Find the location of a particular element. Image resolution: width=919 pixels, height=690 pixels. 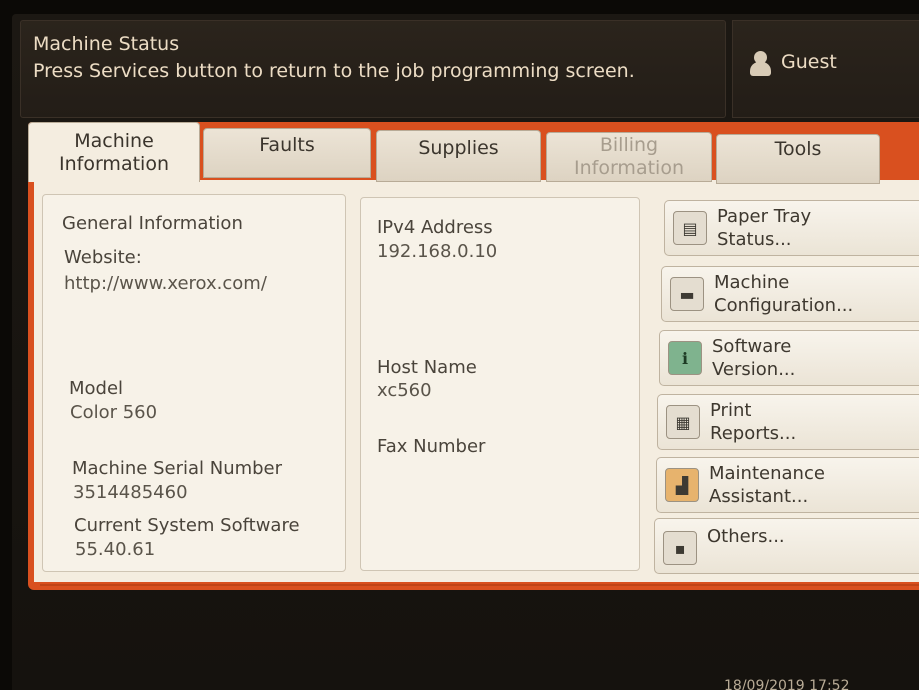

general-heading: General Information is located at coordinates (152, 223).